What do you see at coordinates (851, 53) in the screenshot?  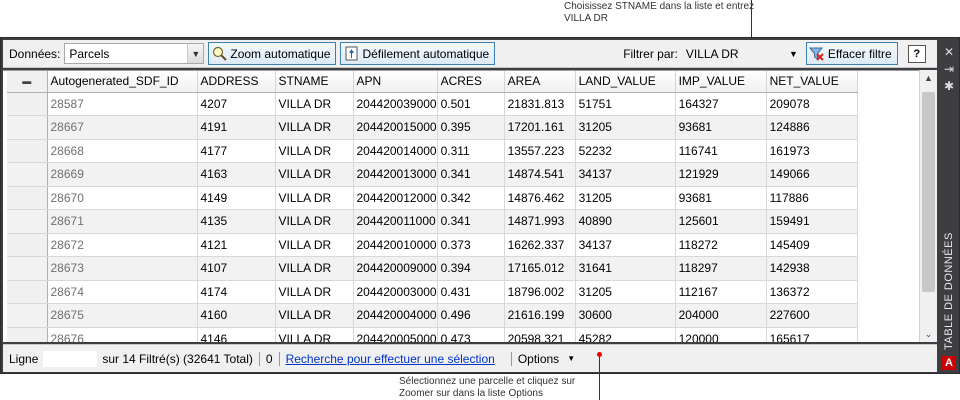 I see `clear-filter-button: Effacer filtre` at bounding box center [851, 53].